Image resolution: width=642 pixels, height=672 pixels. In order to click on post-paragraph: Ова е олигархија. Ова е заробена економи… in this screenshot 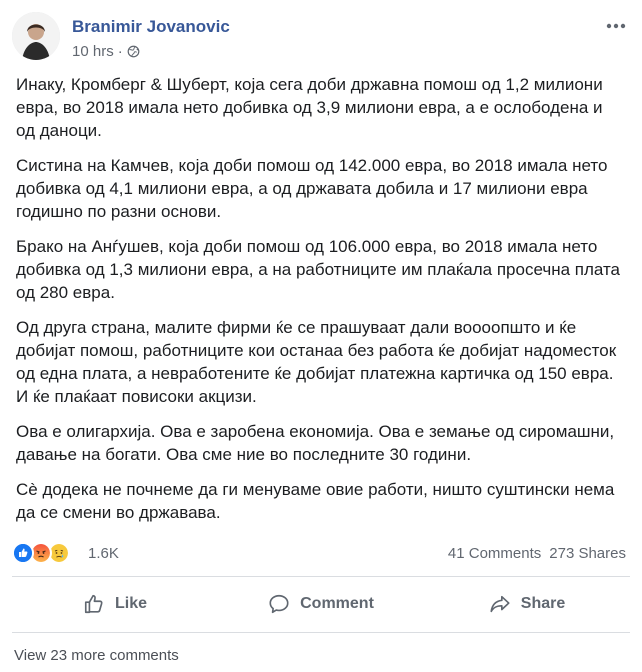, I will do `click(315, 443)`.